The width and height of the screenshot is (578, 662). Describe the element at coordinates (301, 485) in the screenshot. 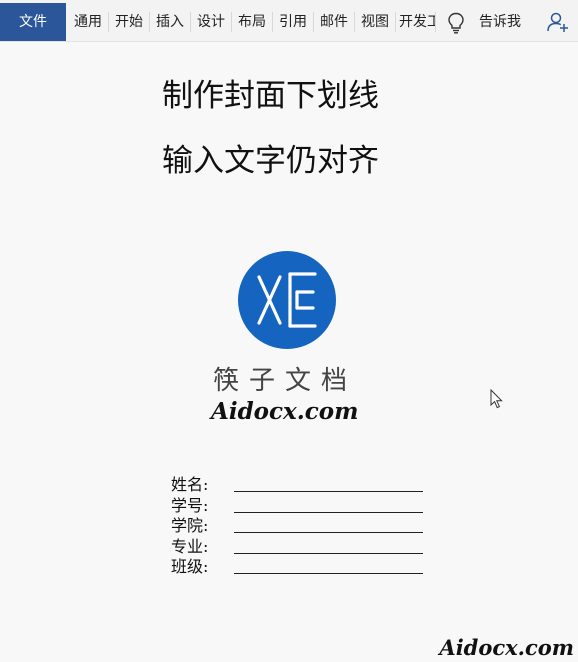

I see `form-row-name: 姓名:` at that location.